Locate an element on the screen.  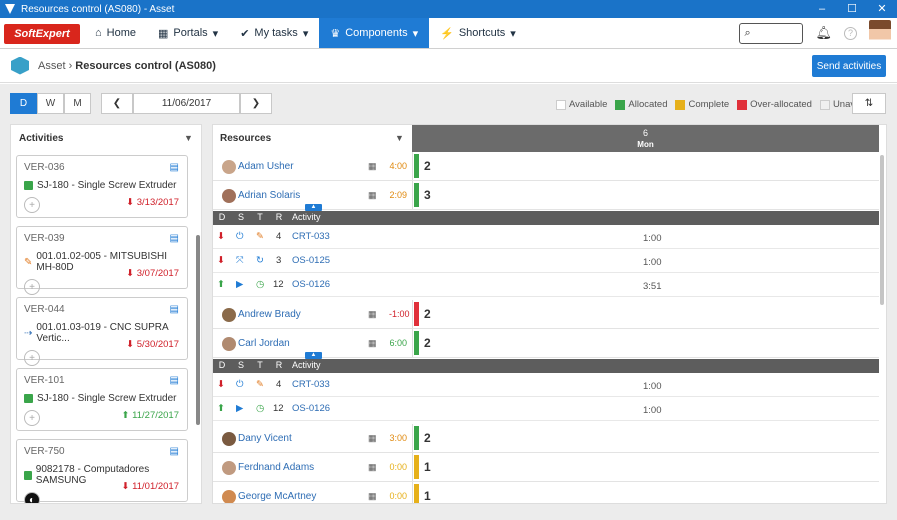
card-date: ⬇ 11/01/2017 is located at coordinates (150, 486).